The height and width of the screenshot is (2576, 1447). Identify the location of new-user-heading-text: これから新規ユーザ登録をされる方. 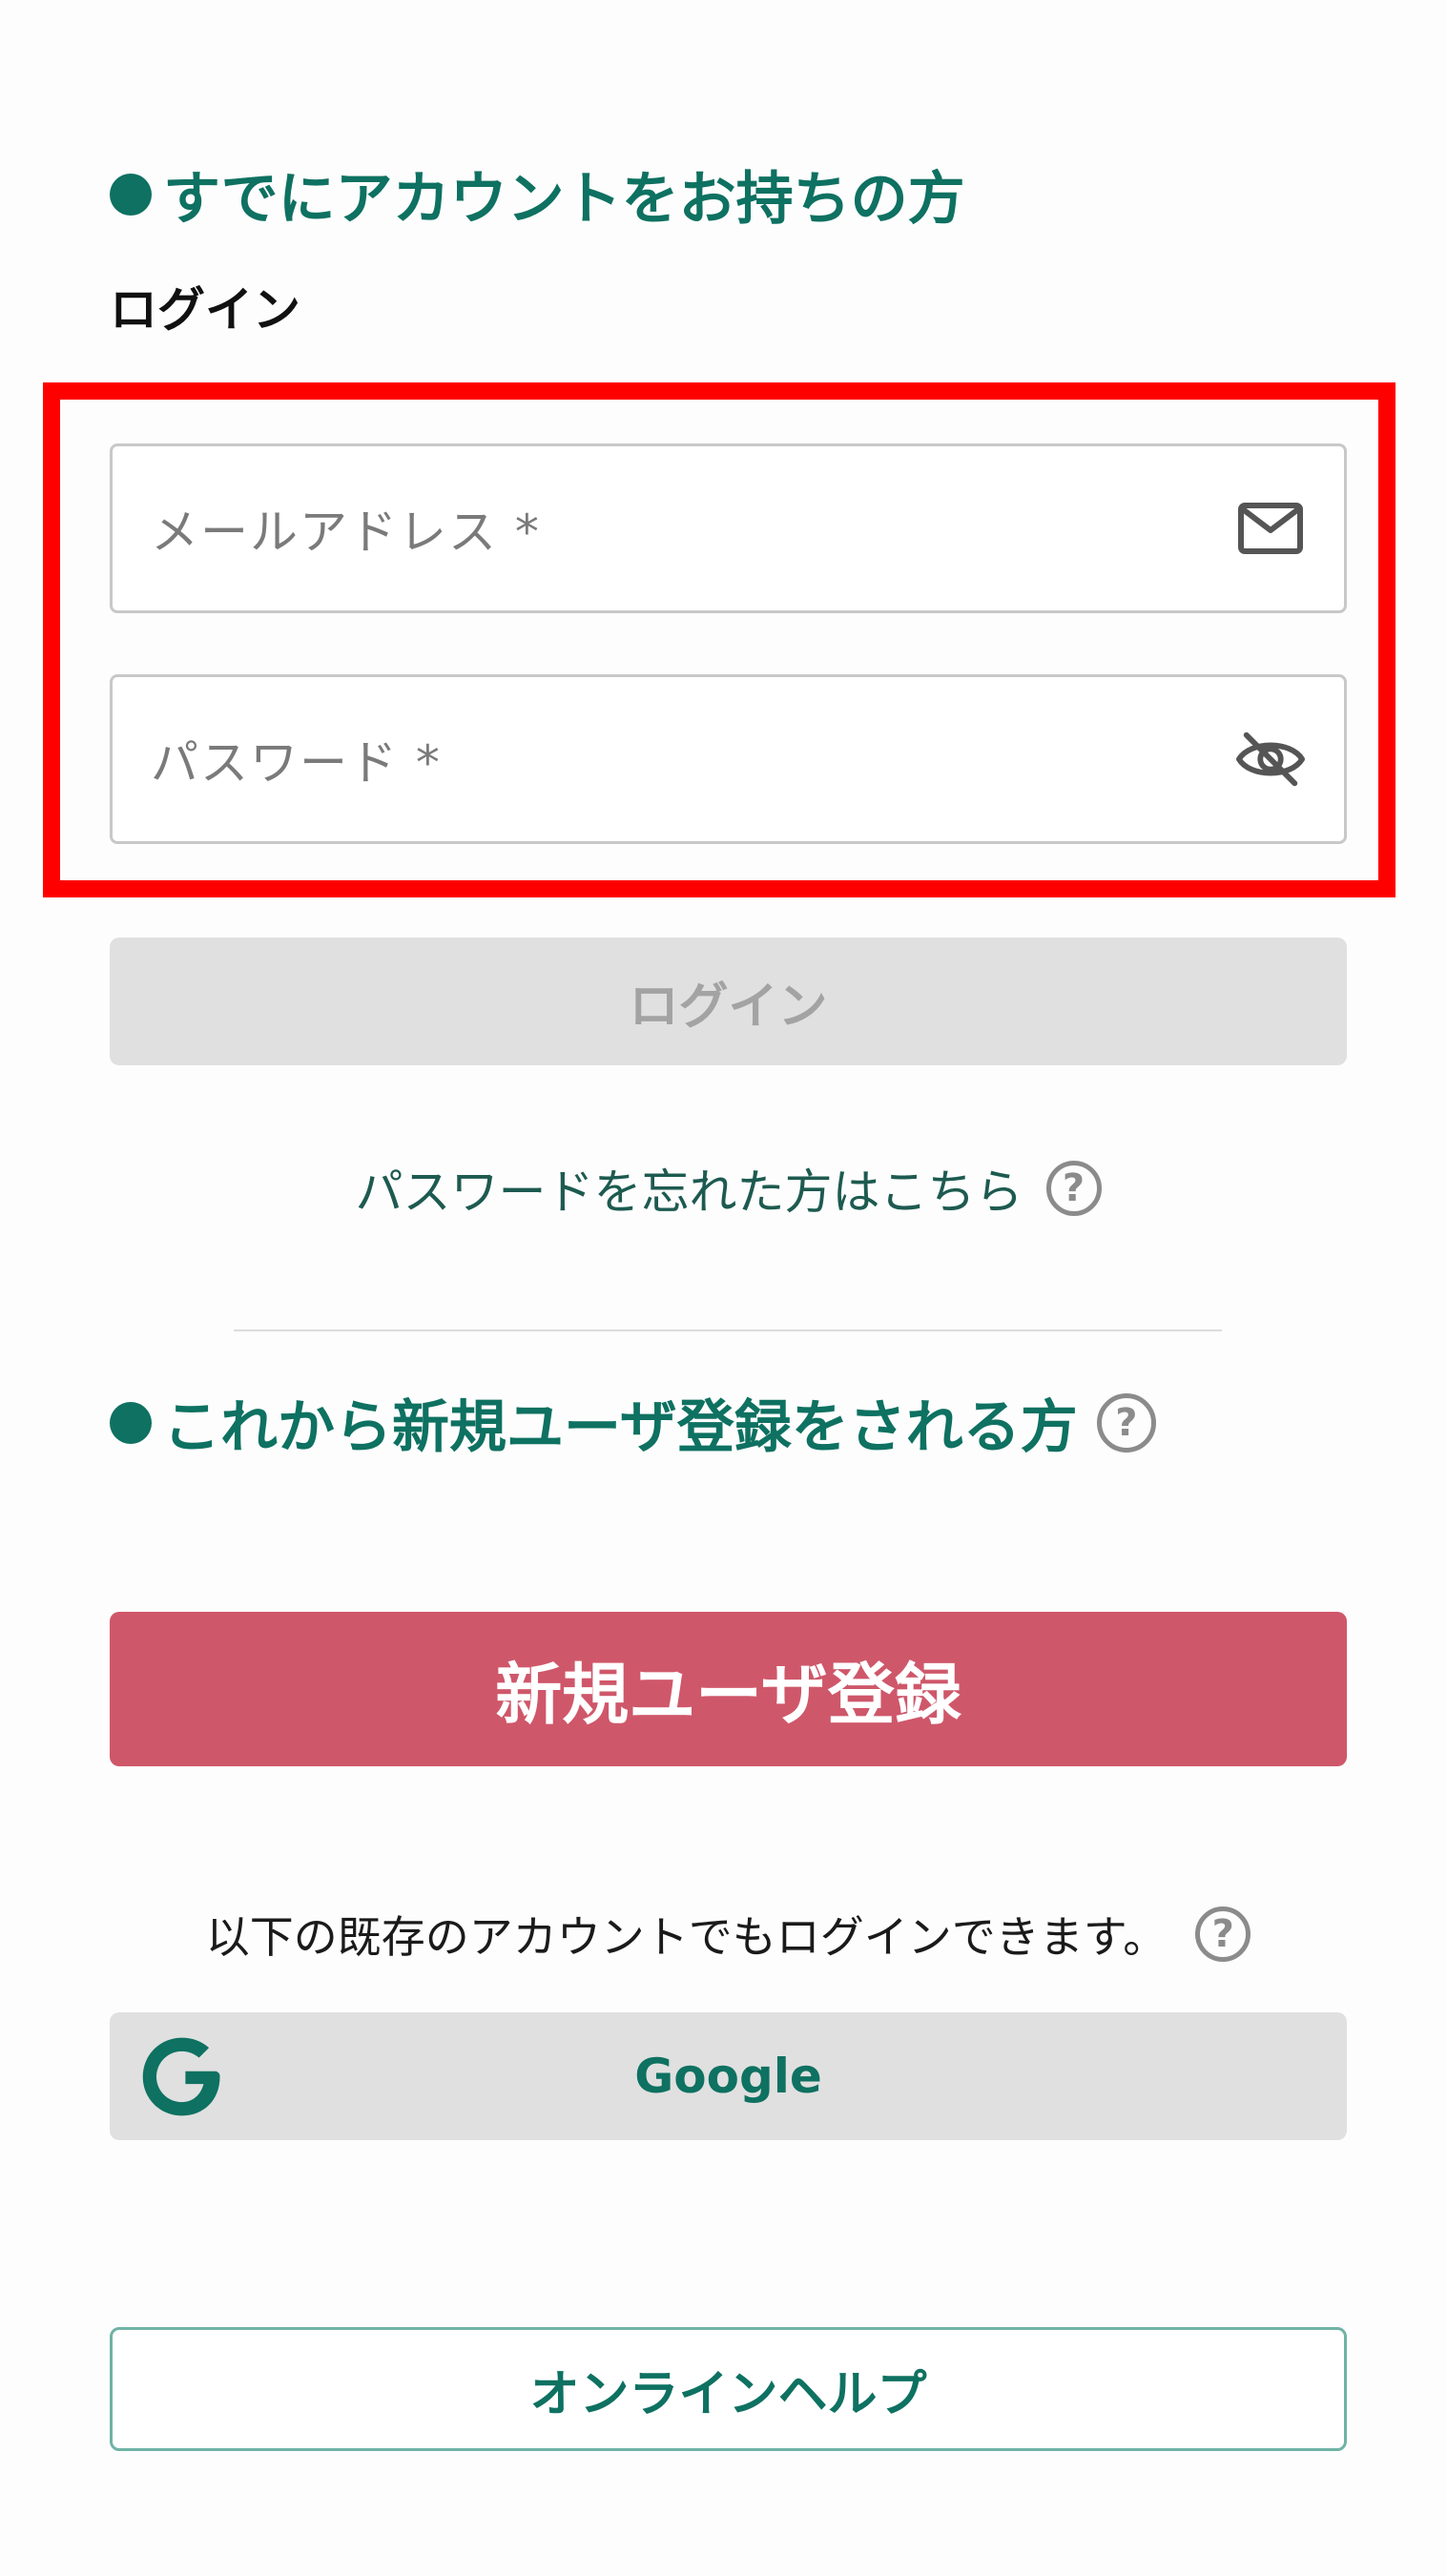
(620, 1427).